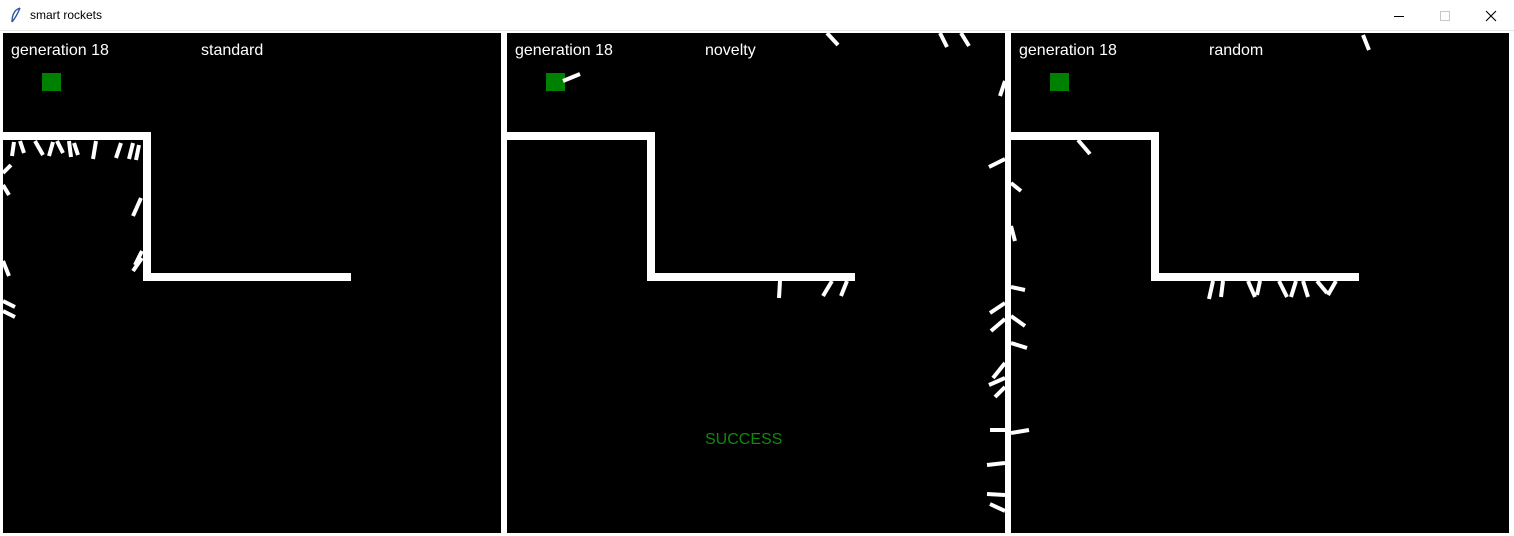 The width and height of the screenshot is (1514, 536). Describe the element at coordinates (744, 439) in the screenshot. I see `success-message: SUCCESS` at that location.